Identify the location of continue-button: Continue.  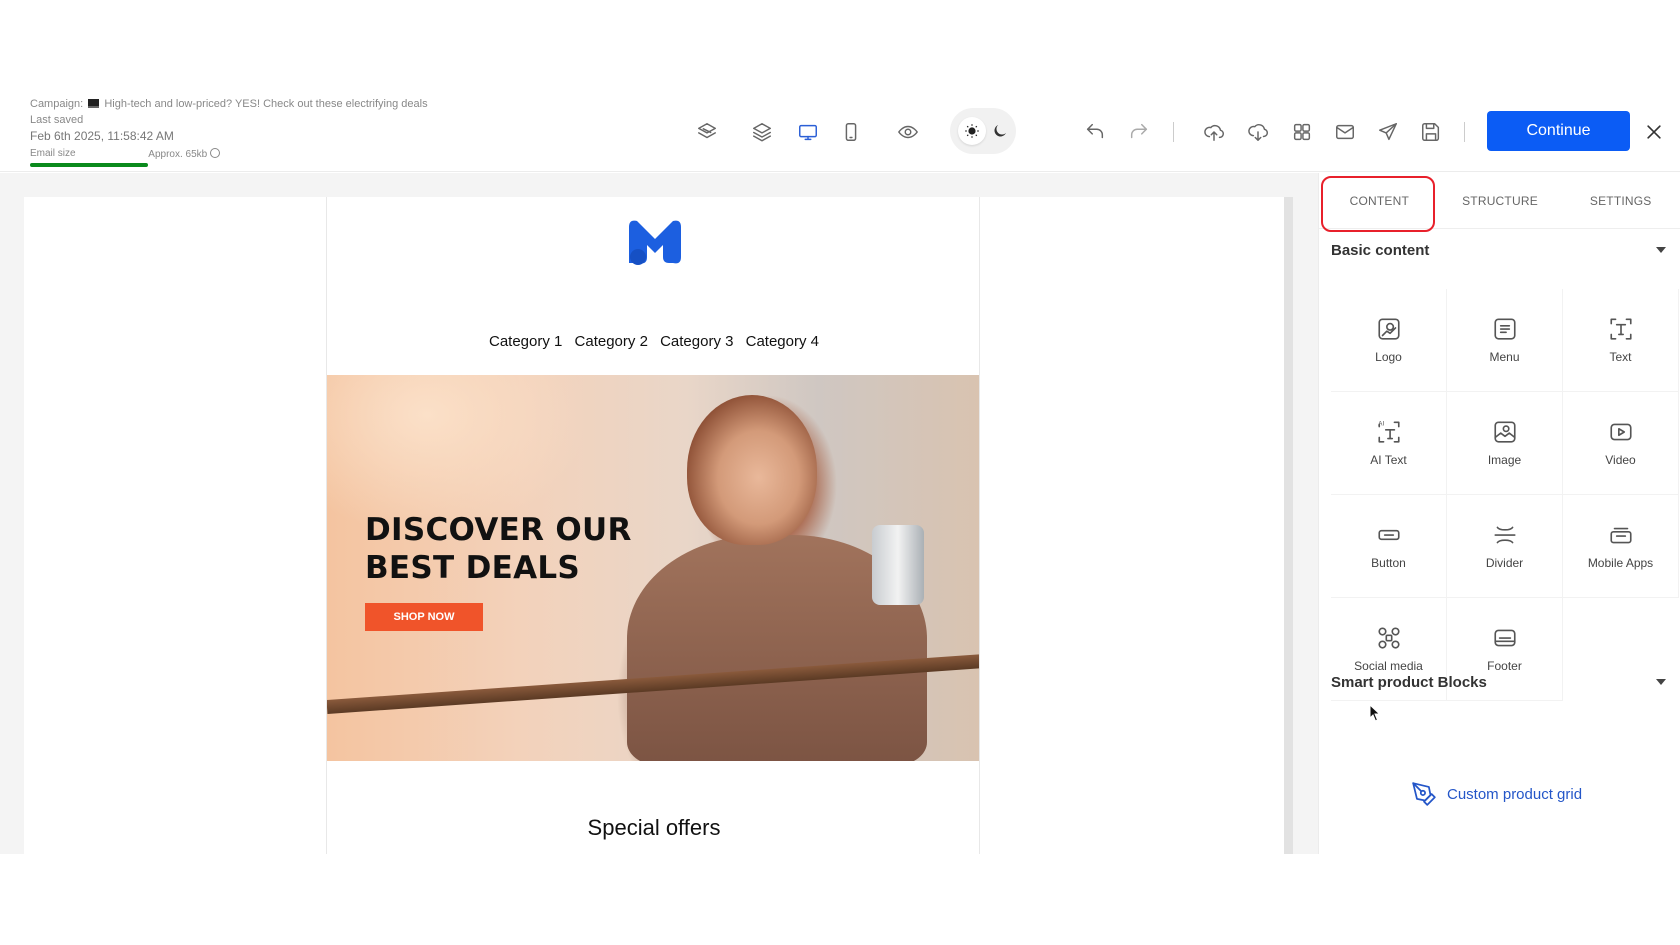
(1558, 131).